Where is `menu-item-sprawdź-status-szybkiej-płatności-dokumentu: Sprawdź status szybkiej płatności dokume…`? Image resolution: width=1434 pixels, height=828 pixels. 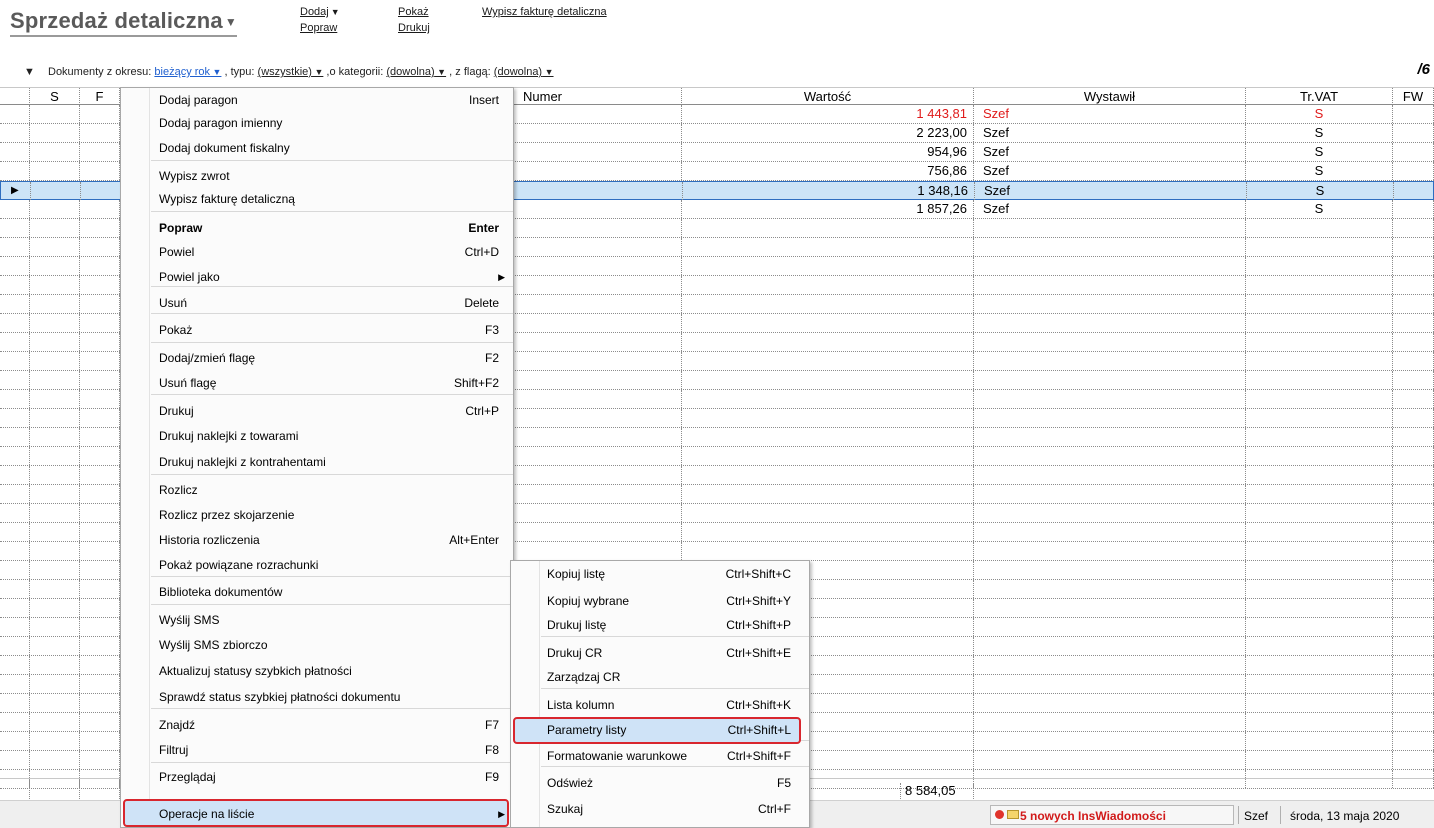 menu-item-sprawdź-status-szybkiej-płatności-dokumentu: Sprawdź status szybkiej płatności dokume… is located at coordinates (317, 697).